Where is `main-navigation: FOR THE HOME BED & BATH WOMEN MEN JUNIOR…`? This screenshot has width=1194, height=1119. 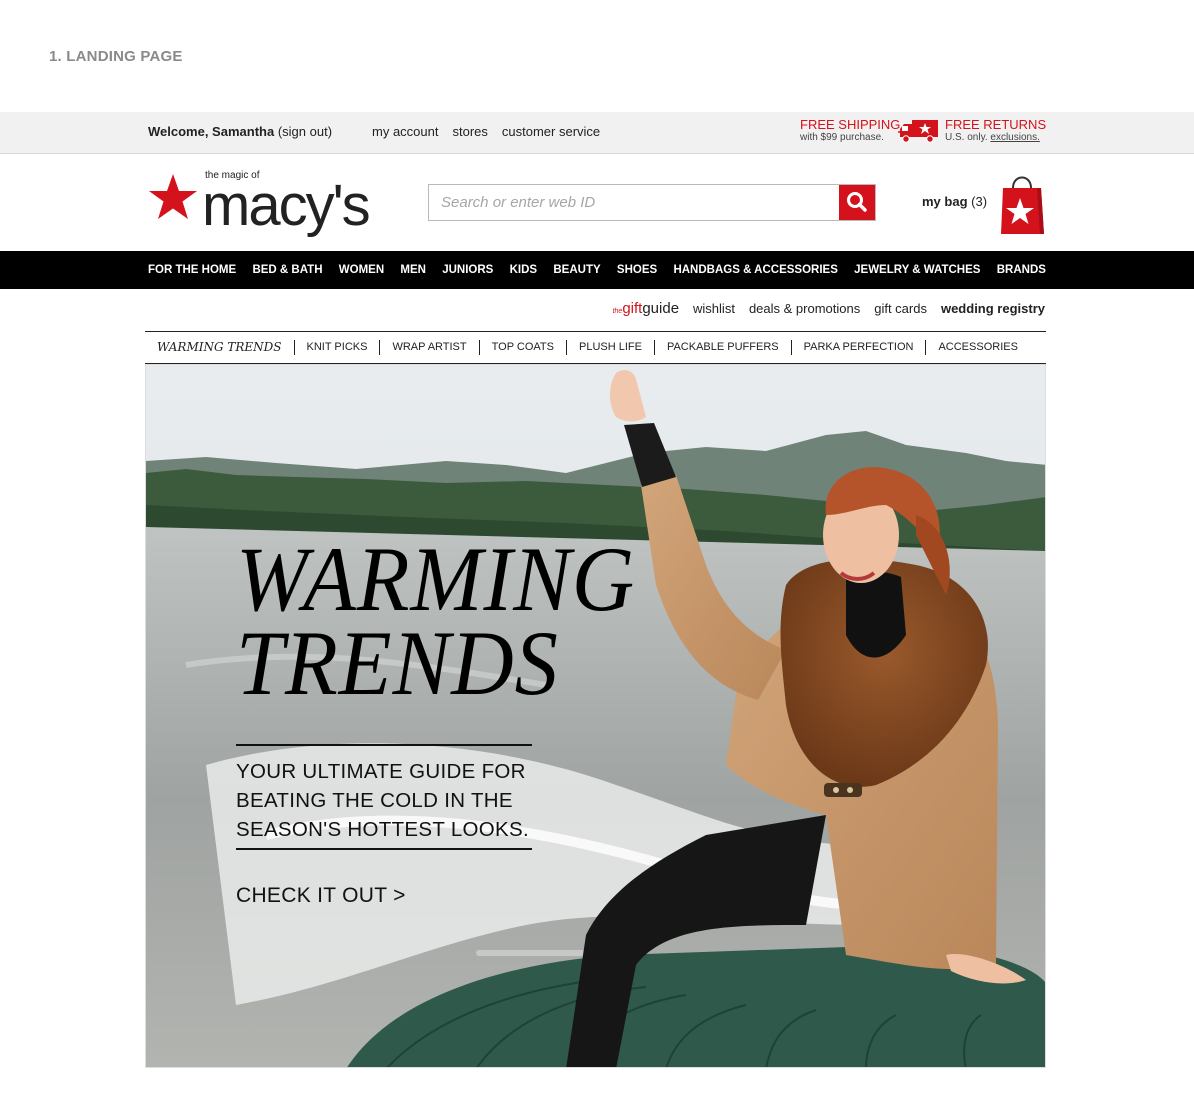
main-navigation: FOR THE HOME BED & BATH WOMEN MEN JUNIOR… is located at coordinates (597, 270).